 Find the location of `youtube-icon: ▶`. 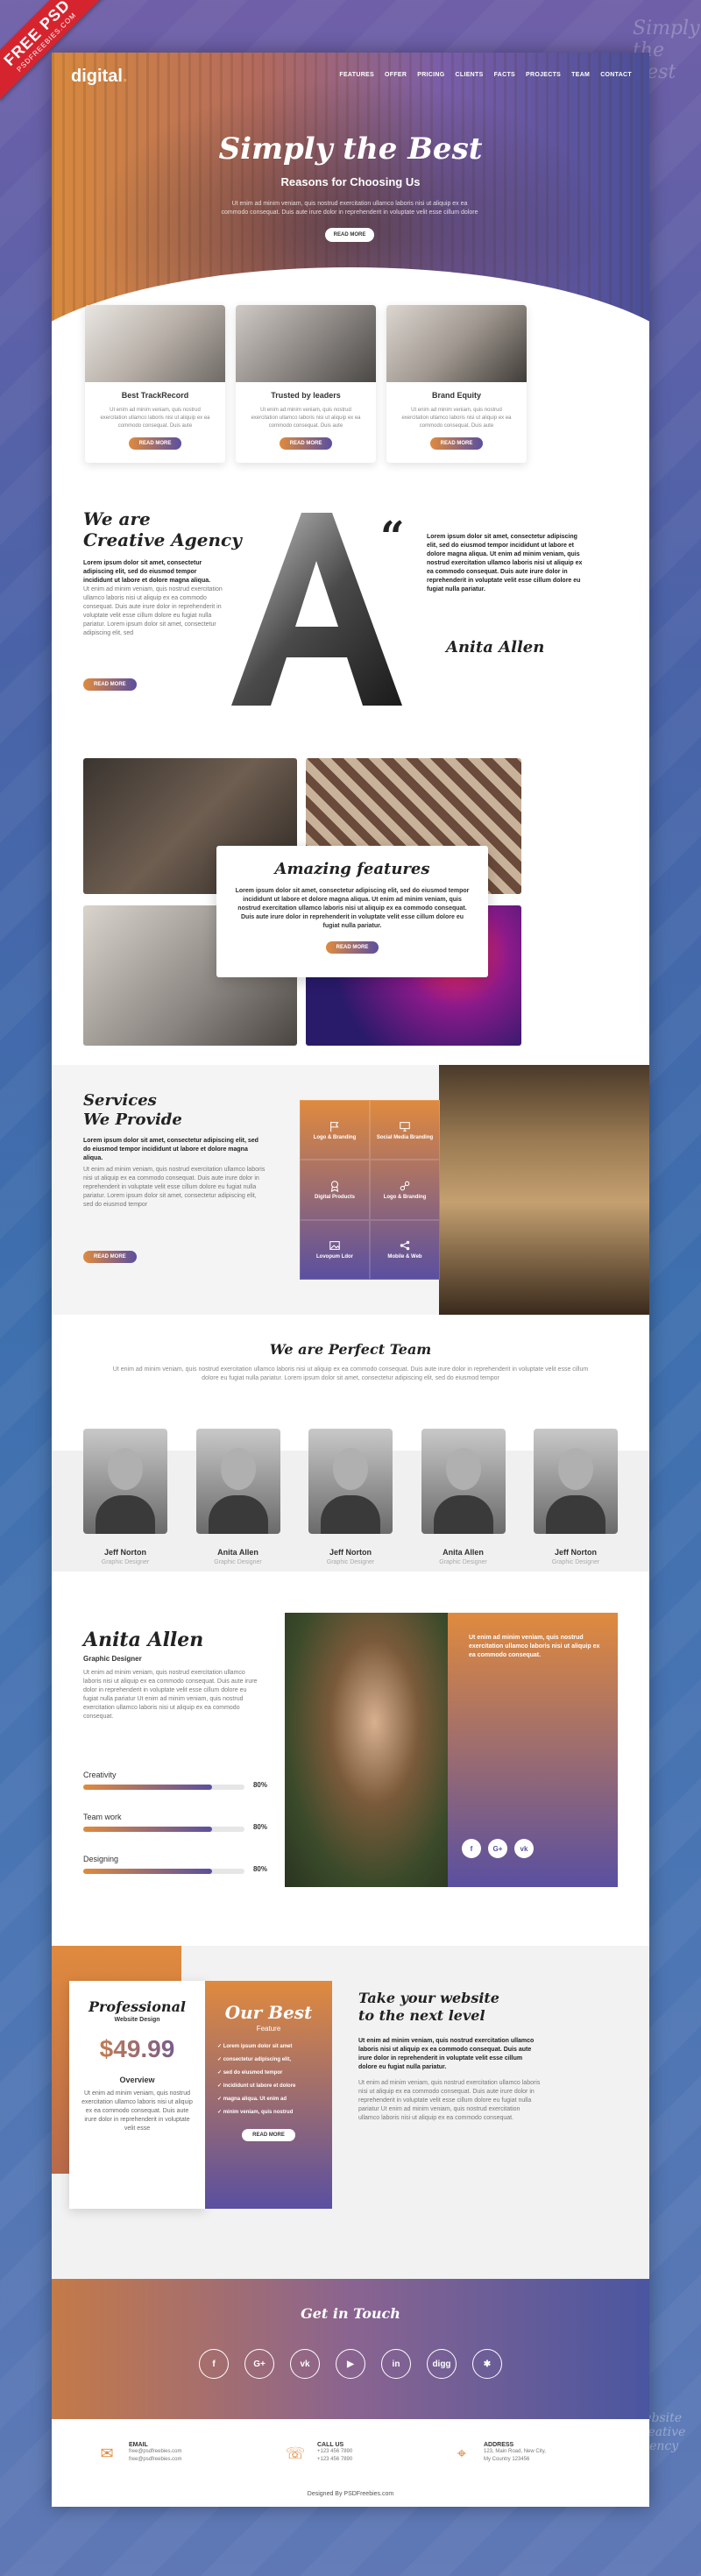

youtube-icon: ▶ is located at coordinates (350, 2364).